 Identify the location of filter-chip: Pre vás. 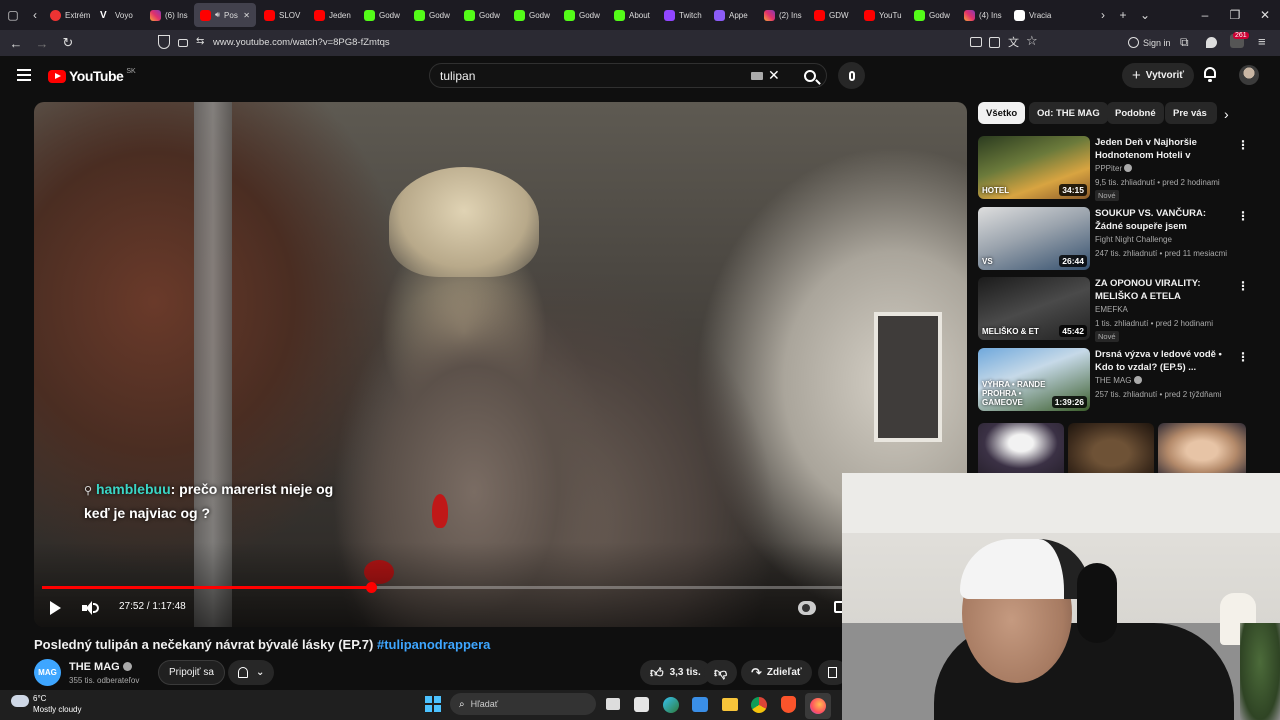
(1191, 113).